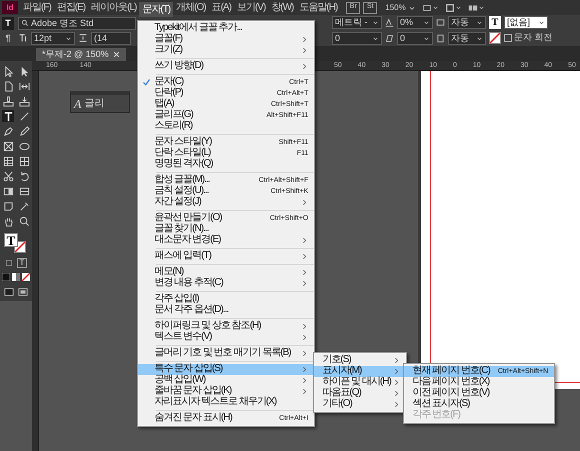 The width and height of the screenshot is (580, 451). Describe the element at coordinates (94, 103) in the screenshot. I see `panel-title: 글리` at that location.